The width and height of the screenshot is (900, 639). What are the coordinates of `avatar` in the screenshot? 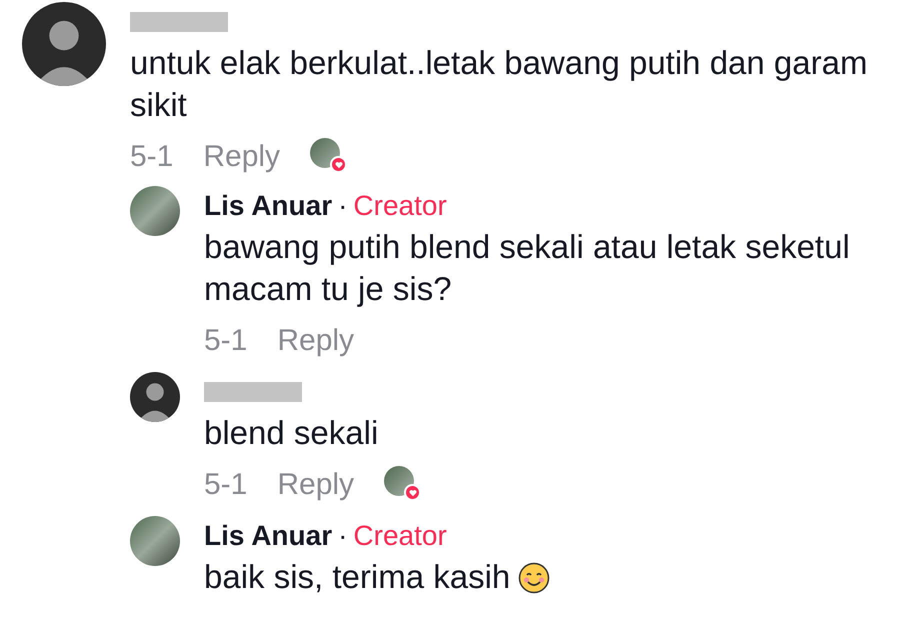 It's located at (155, 397).